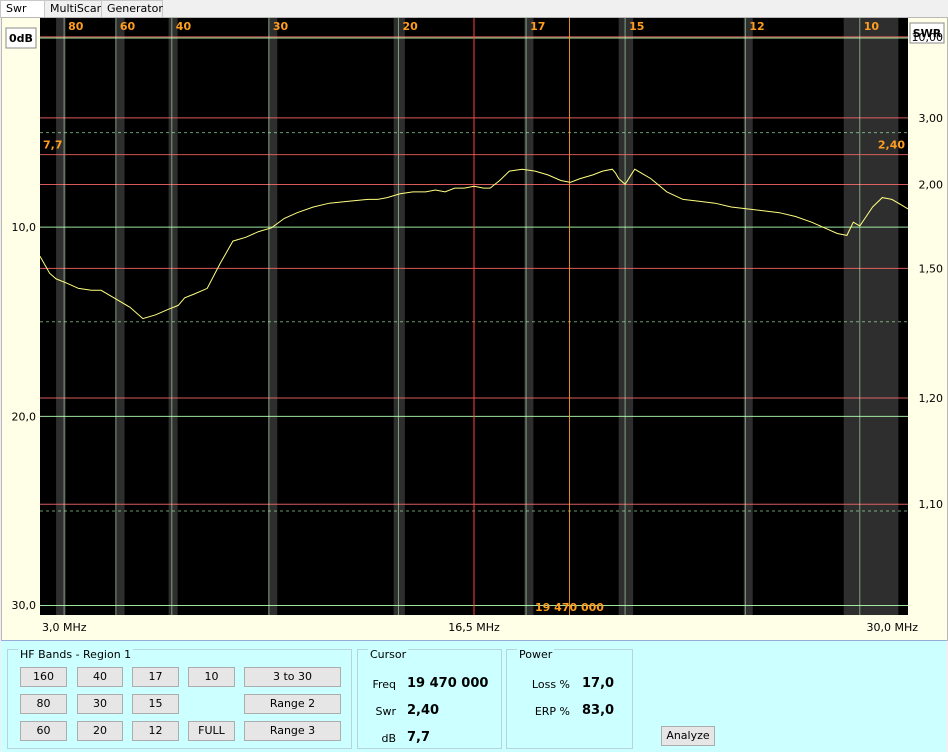 The width and height of the screenshot is (948, 752). I want to click on x-tick-label: 30,0 MHz, so click(892, 627).